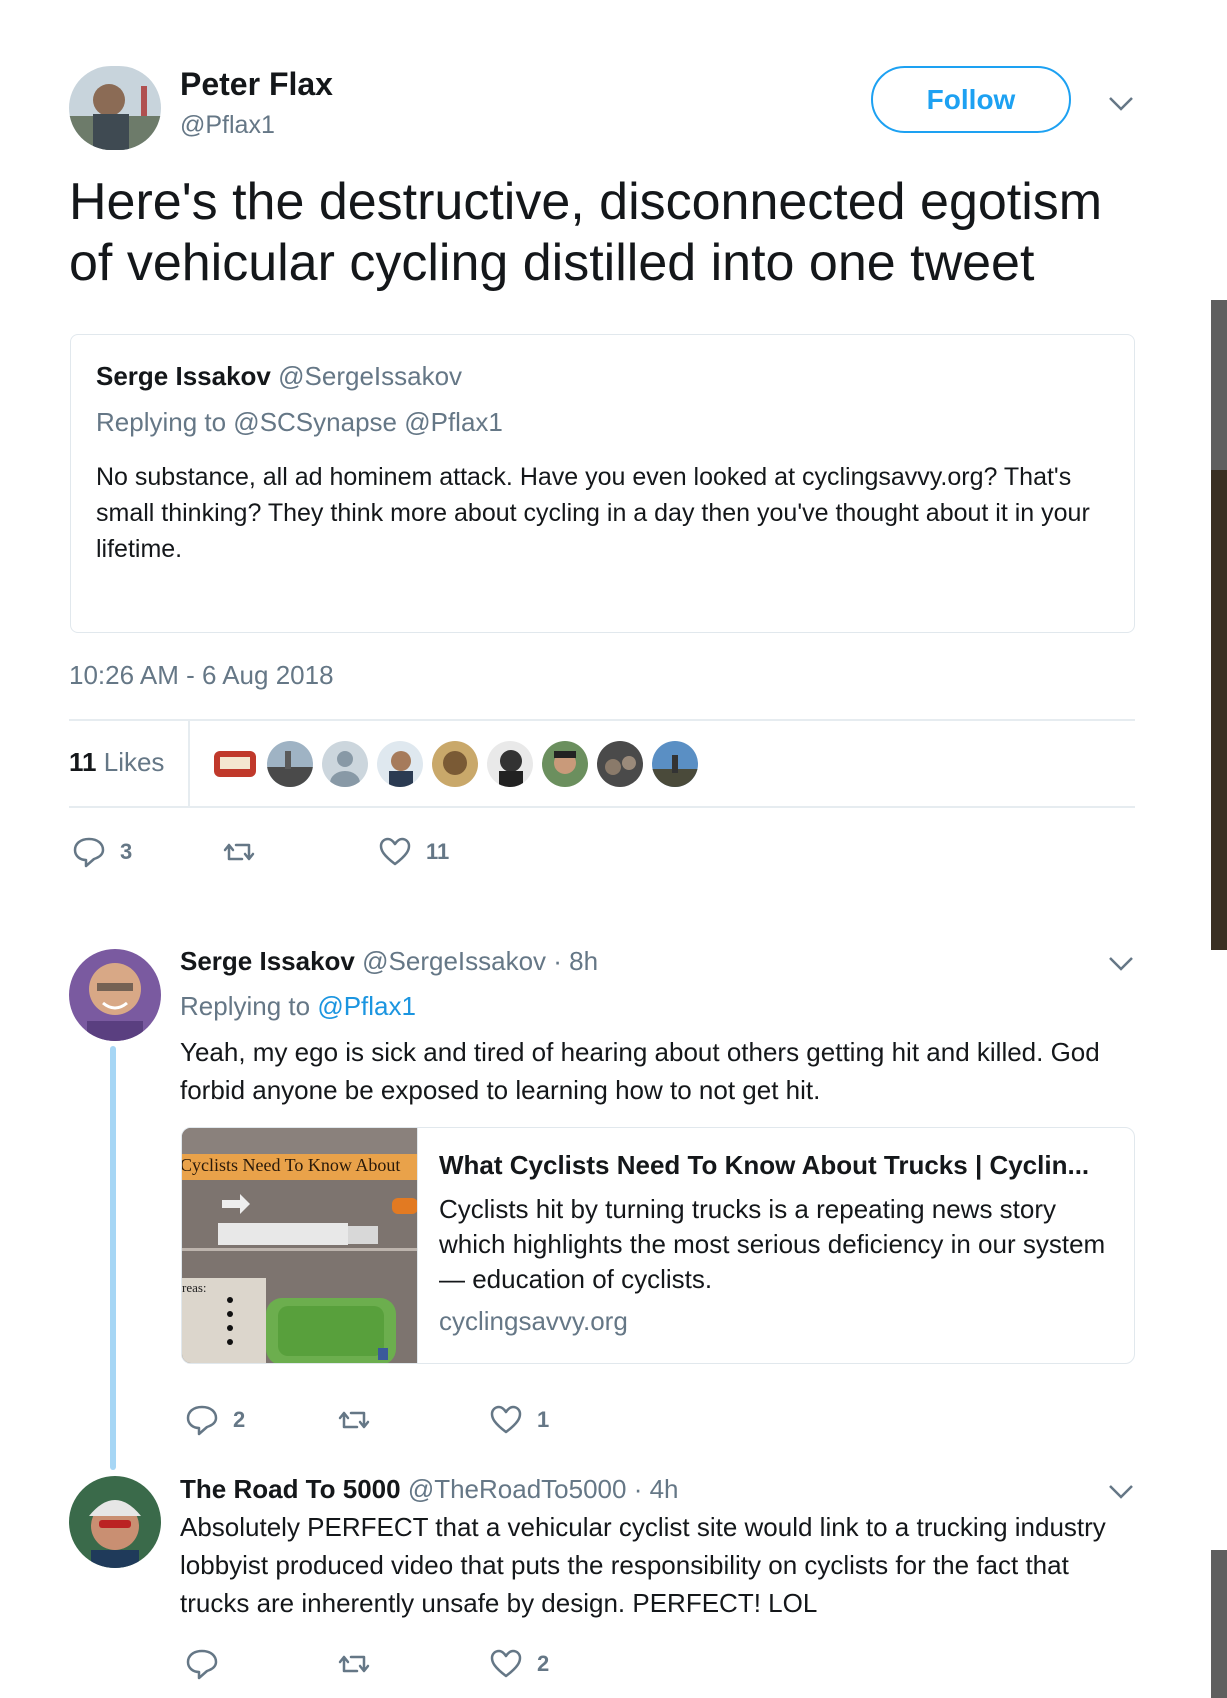  What do you see at coordinates (239, 1419) in the screenshot?
I see `reply-count: 2` at bounding box center [239, 1419].